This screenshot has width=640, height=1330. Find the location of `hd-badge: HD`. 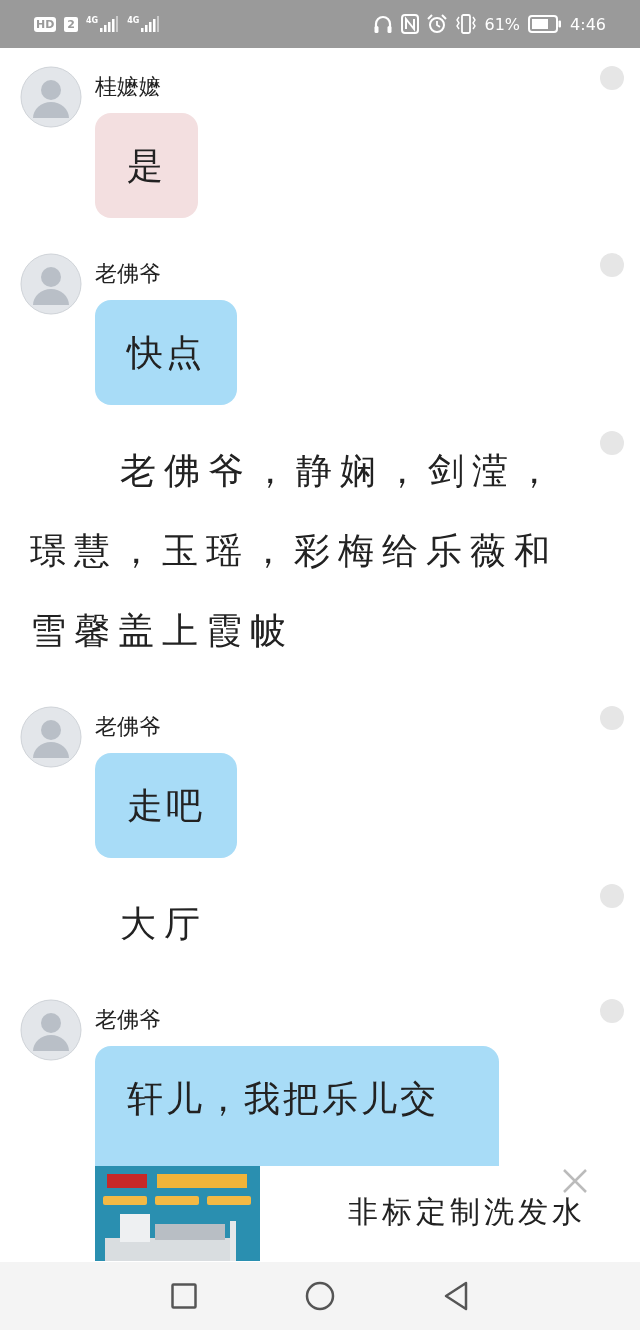

hd-badge: HD is located at coordinates (45, 24).